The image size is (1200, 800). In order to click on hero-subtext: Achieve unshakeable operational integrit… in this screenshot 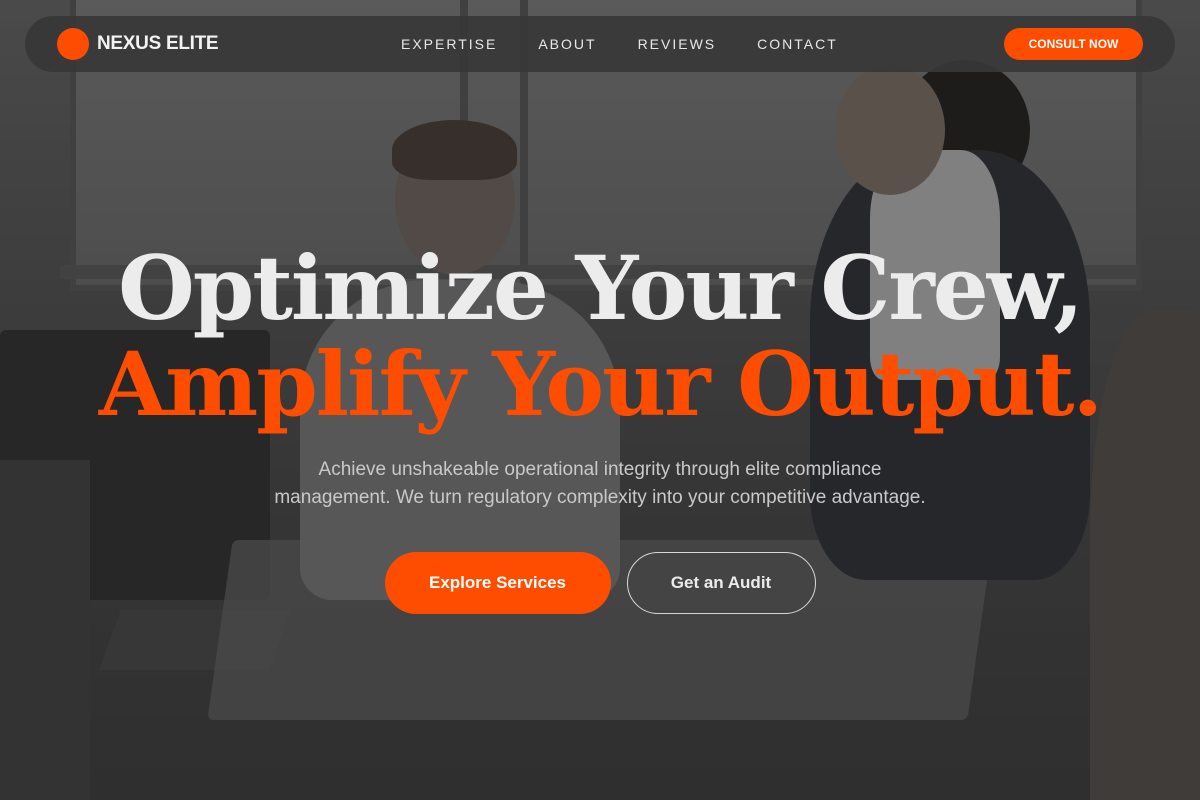, I will do `click(600, 483)`.